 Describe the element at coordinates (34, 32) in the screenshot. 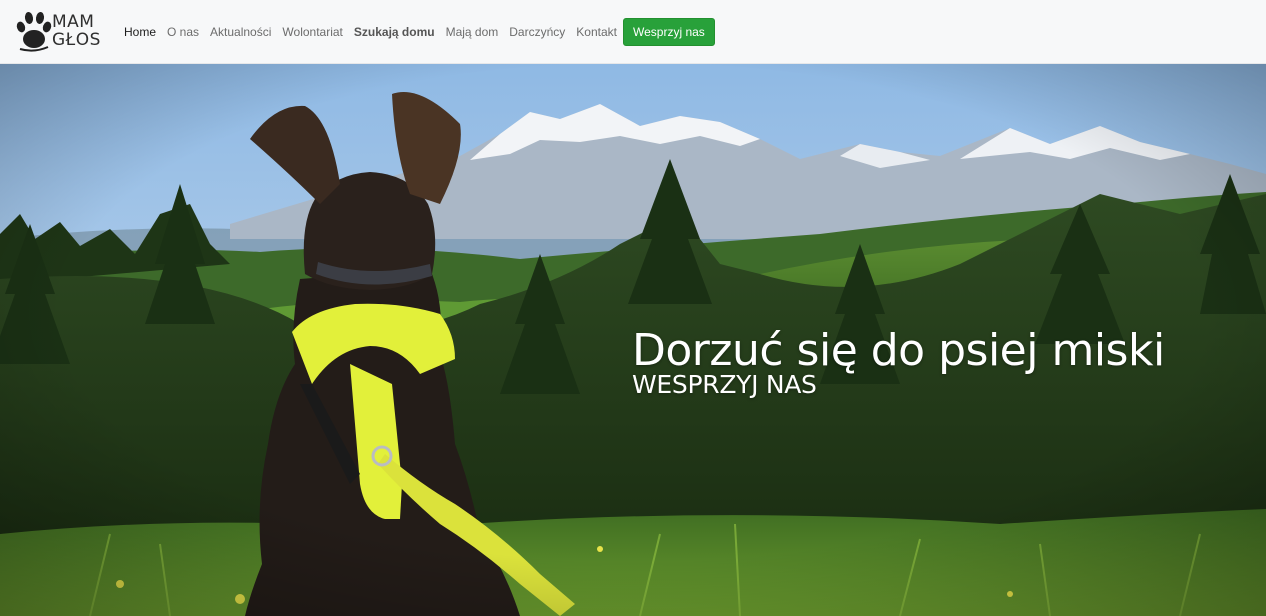

I see `paw-icon` at that location.